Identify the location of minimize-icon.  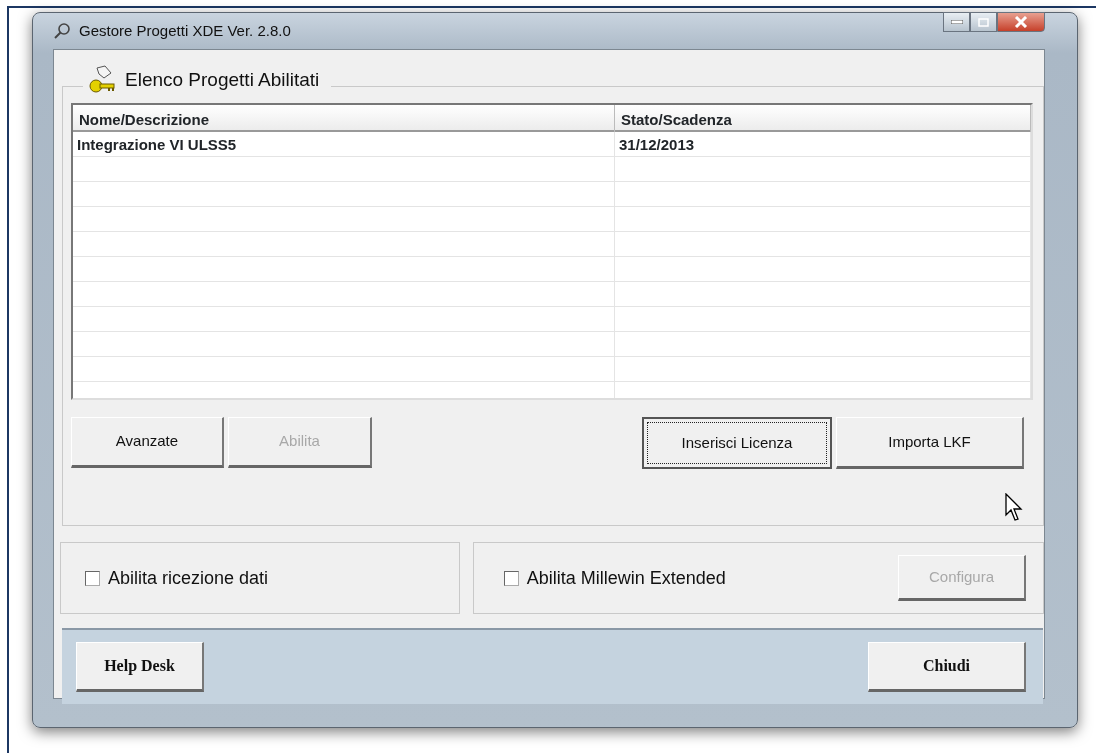
(956, 22).